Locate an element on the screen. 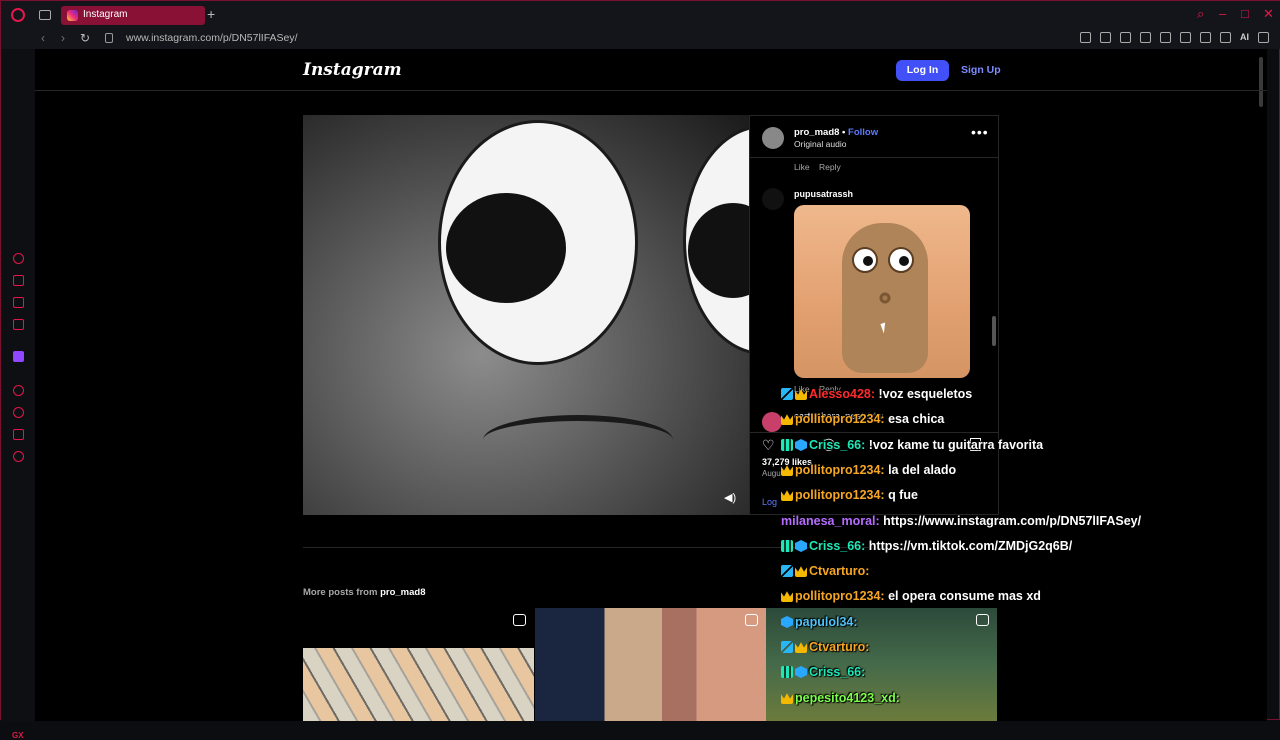  pin-icon is located at coordinates (1085, 37).